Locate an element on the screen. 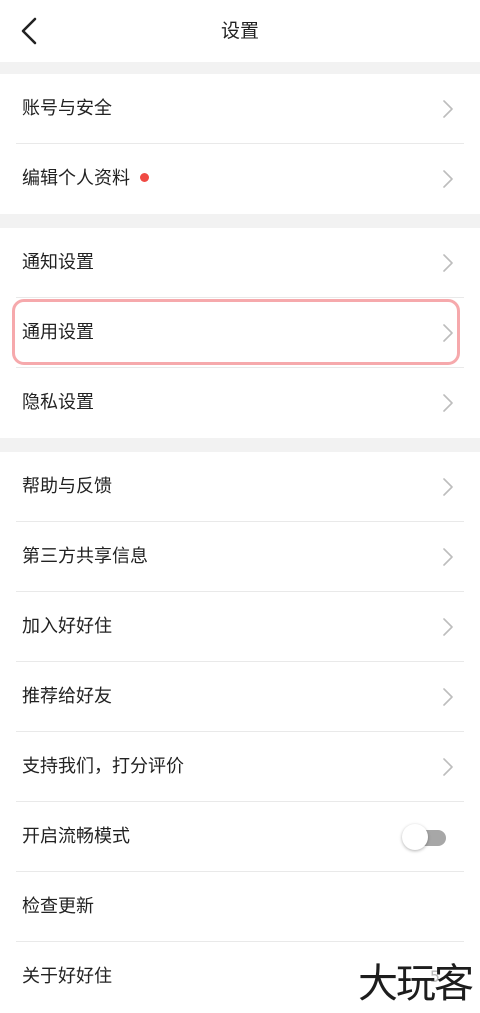 Image resolution: width=480 pixels, height=1013 pixels. settings-item-label: 帮助与反馈 is located at coordinates (67, 486).